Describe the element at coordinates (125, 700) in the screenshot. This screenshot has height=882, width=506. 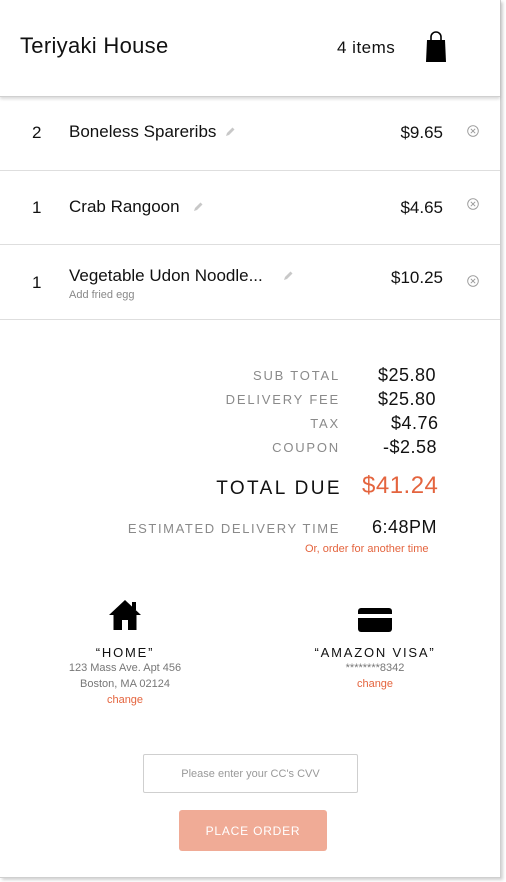
I see `change-address-link: change` at that location.